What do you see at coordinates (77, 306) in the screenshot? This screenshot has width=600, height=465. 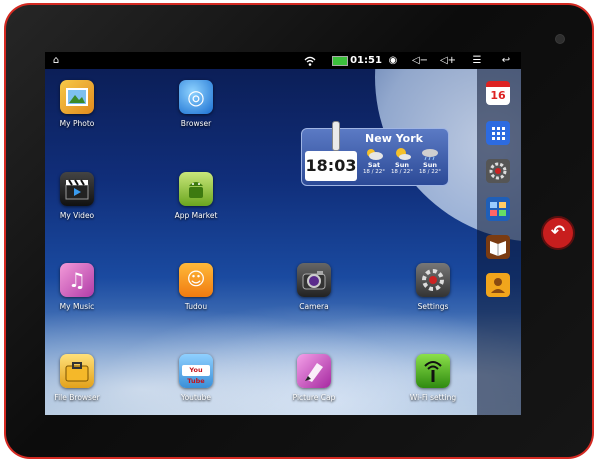 I see `app-label: My Music` at bounding box center [77, 306].